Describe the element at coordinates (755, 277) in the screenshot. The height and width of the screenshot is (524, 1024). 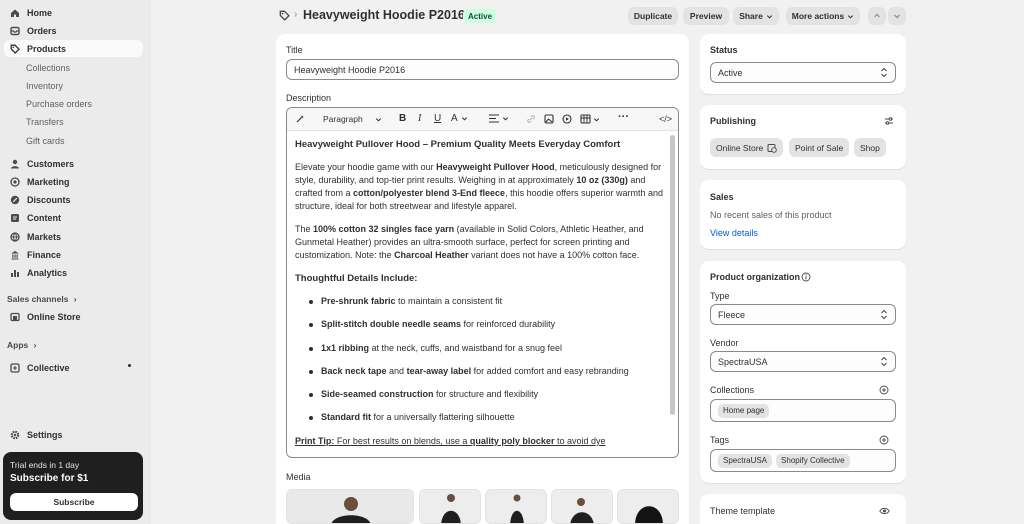
I see `product-organization-label: Product organization` at that location.